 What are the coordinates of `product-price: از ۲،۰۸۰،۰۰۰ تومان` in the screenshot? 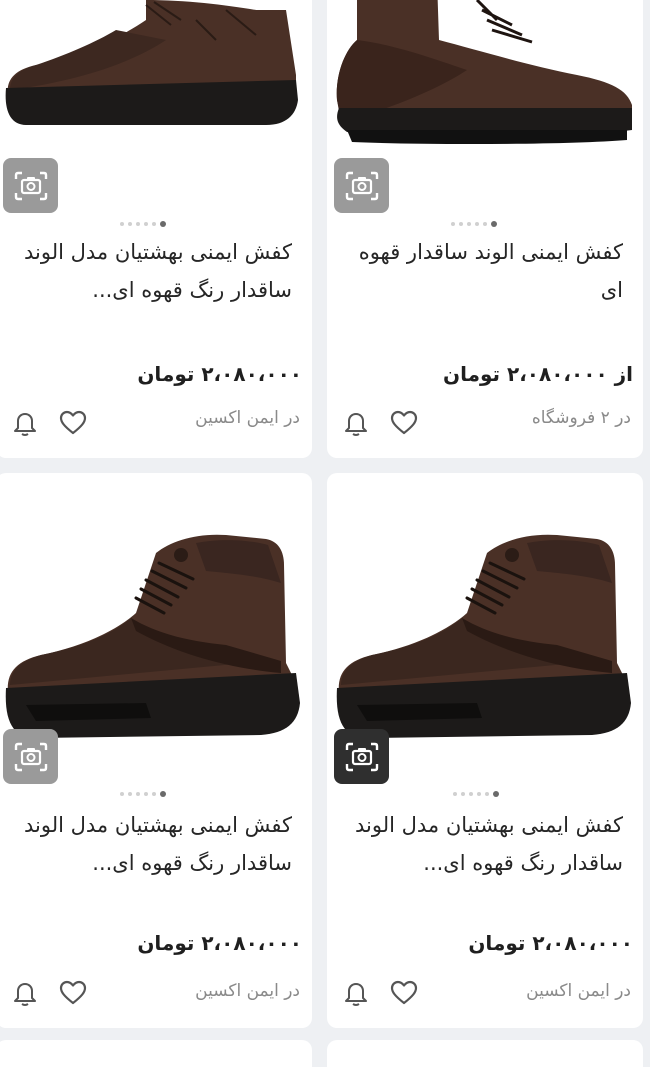 It's located at (538, 374).